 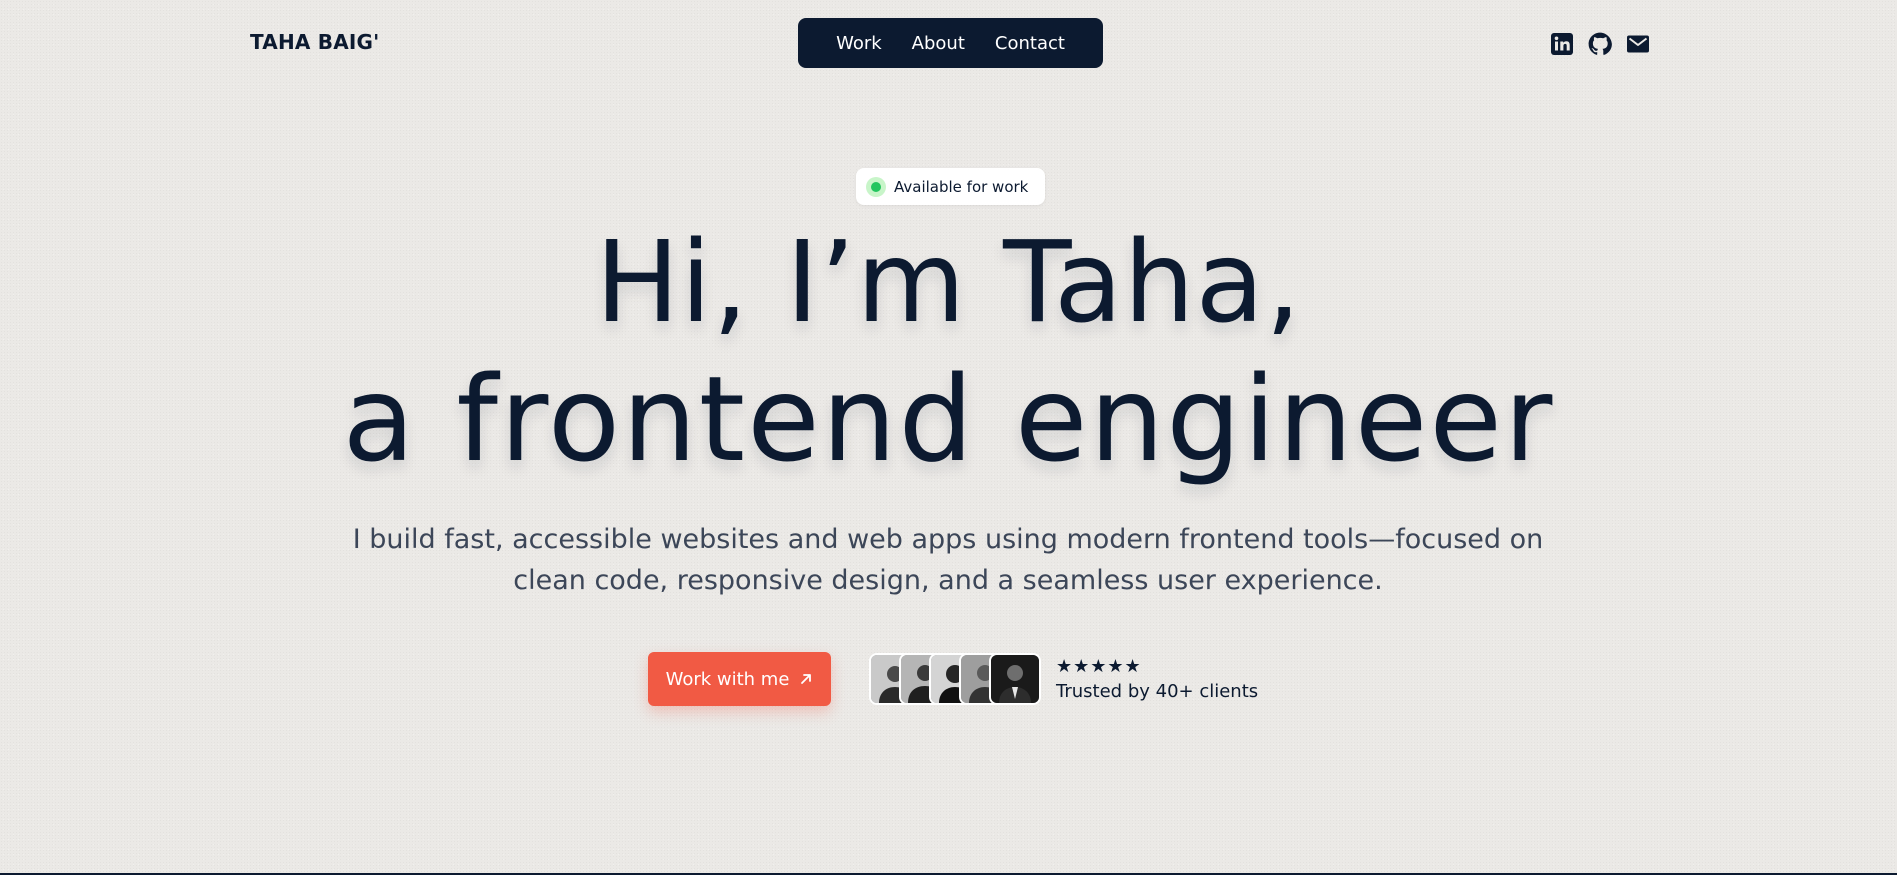 I want to click on nav-work-link: Work, so click(x=859, y=43).